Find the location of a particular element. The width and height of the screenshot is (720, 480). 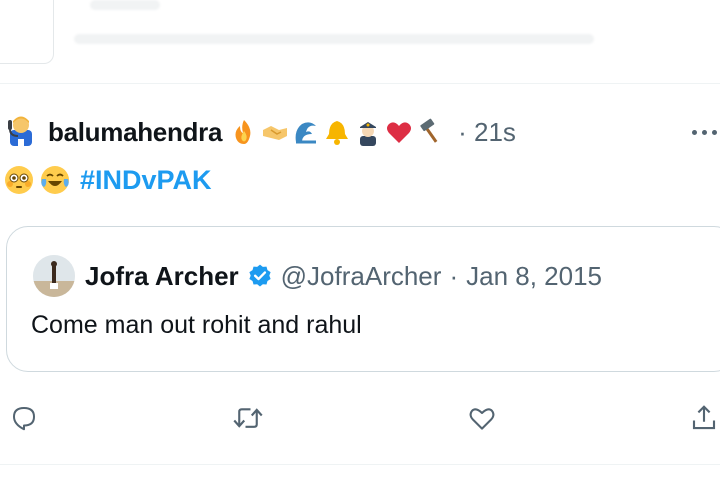

user-avatar-icon is located at coordinates (21, 129).